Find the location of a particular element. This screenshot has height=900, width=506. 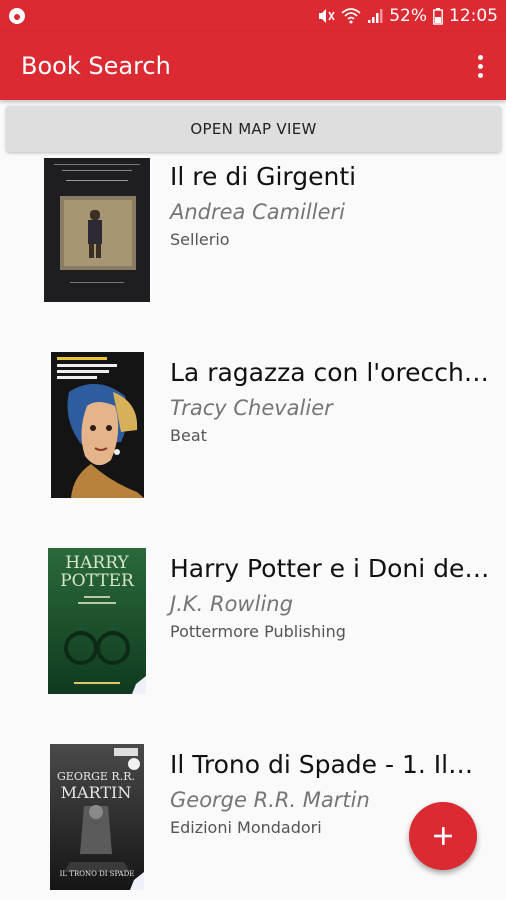

book-cover: HARRY POTTER is located at coordinates (97, 621).